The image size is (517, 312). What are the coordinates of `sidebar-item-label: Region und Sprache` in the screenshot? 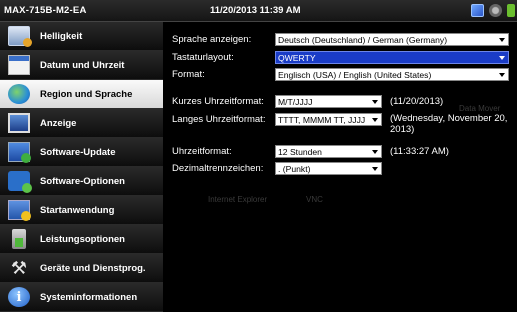 It's located at (86, 94).